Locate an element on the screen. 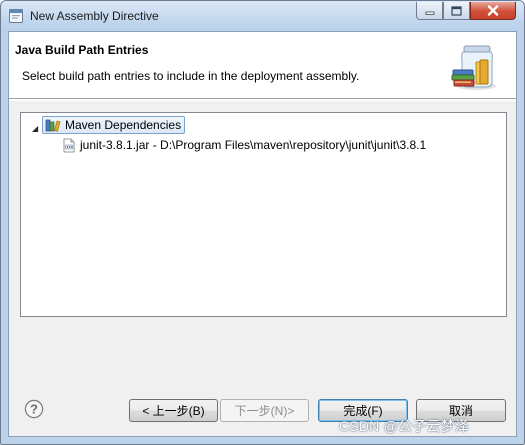 The height and width of the screenshot is (445, 525). window-title: New Assembly Directive is located at coordinates (94, 16).